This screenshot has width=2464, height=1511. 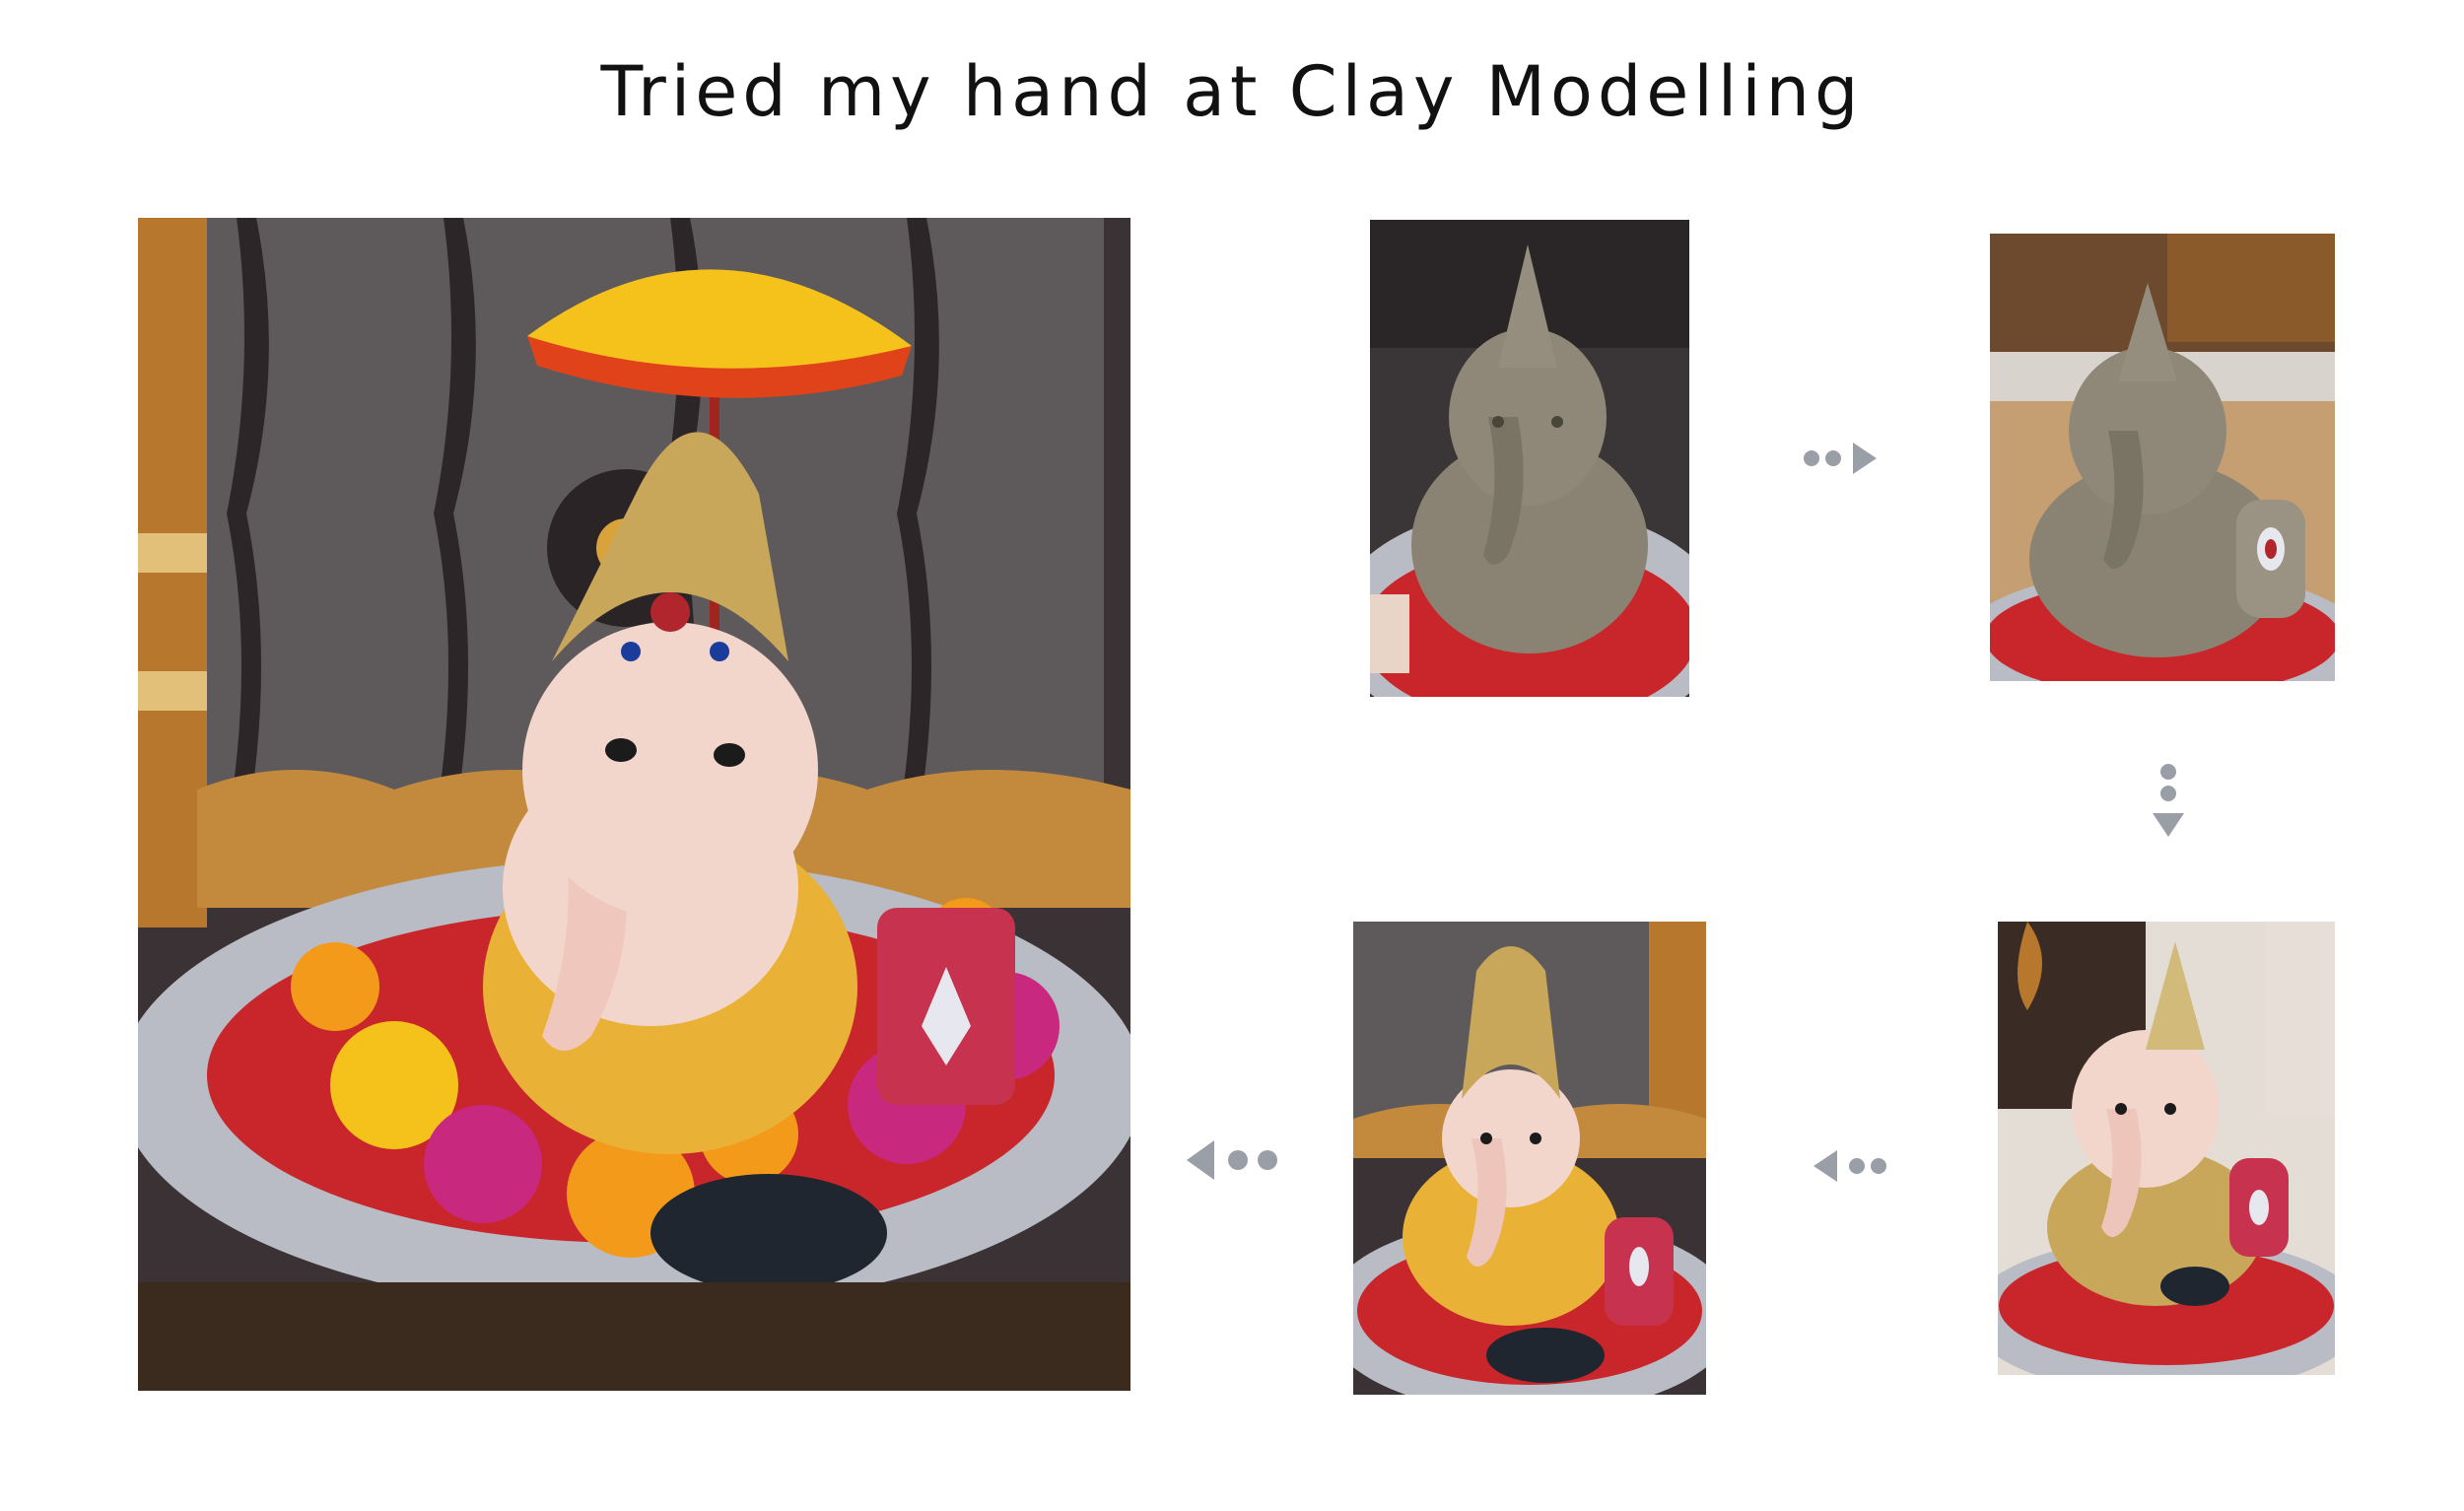 What do you see at coordinates (1232, 91) in the screenshot?
I see `page-title: Tried my hand at Clay Modelling` at bounding box center [1232, 91].